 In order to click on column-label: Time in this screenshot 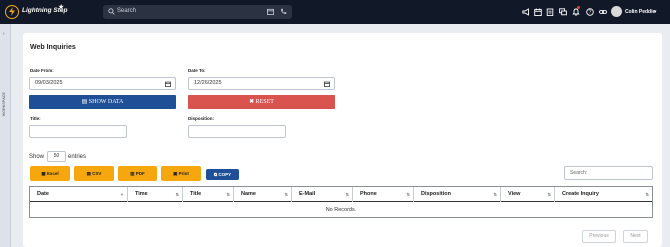, I will do `click(141, 194)`.